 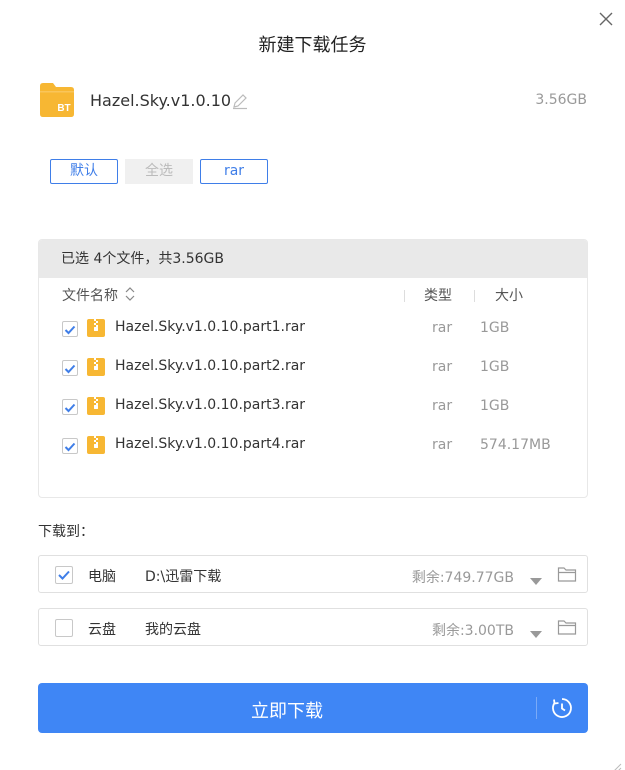 I want to click on destination-cloud: 云盘 我的云盘 剩余:3.00TB, so click(x=313, y=627).